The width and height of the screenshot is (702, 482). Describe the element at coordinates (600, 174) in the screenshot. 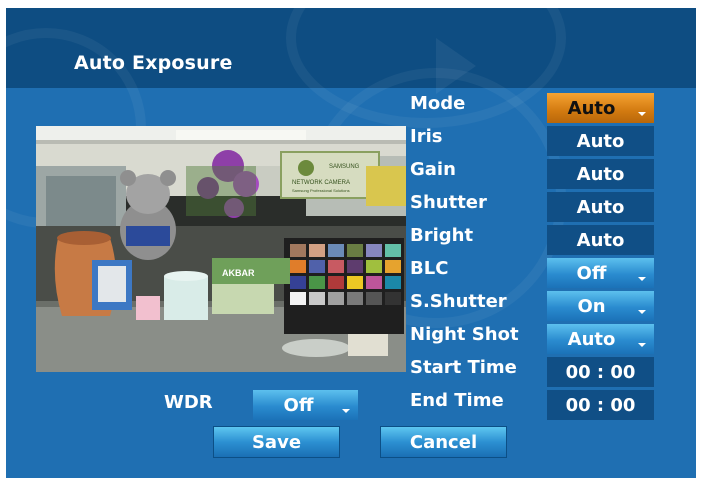

I see `gain-value: Auto` at that location.